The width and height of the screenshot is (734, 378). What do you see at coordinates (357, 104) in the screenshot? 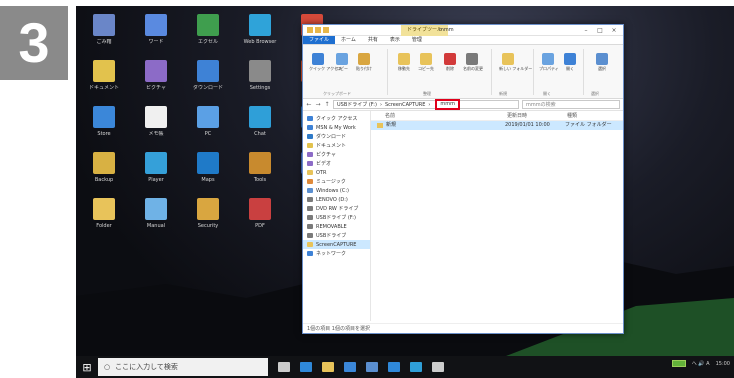
I see `breadcrumb-usb-drive: USBドライブ (F:)` at bounding box center [357, 104].